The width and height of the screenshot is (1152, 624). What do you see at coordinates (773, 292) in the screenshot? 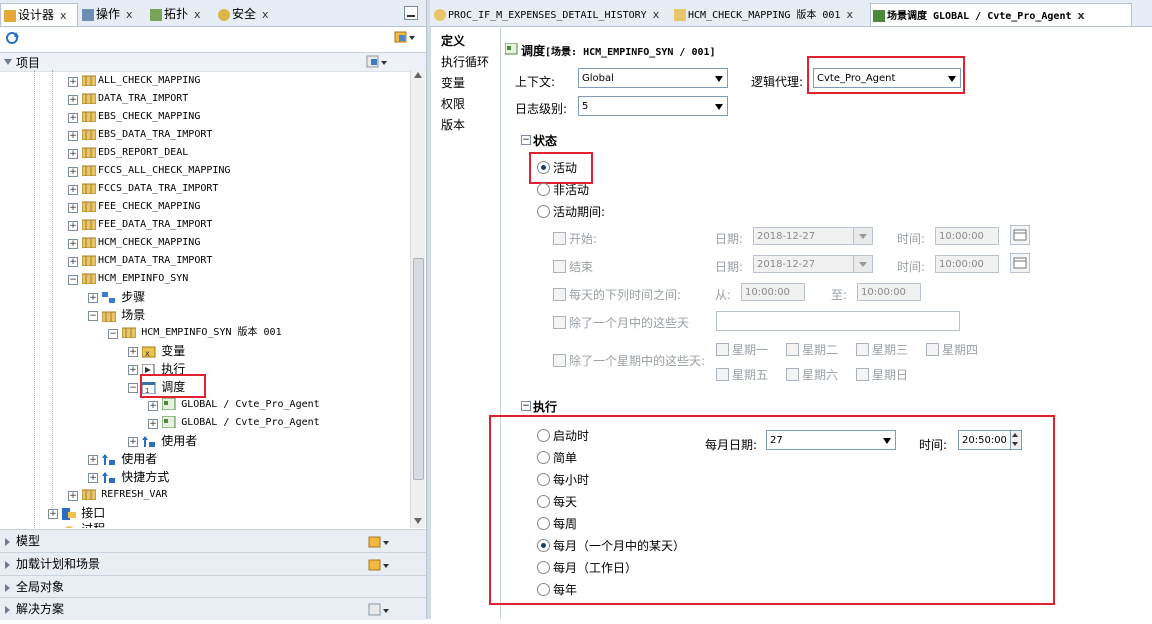
I see `from-time-field: 10:00:00` at bounding box center [773, 292].